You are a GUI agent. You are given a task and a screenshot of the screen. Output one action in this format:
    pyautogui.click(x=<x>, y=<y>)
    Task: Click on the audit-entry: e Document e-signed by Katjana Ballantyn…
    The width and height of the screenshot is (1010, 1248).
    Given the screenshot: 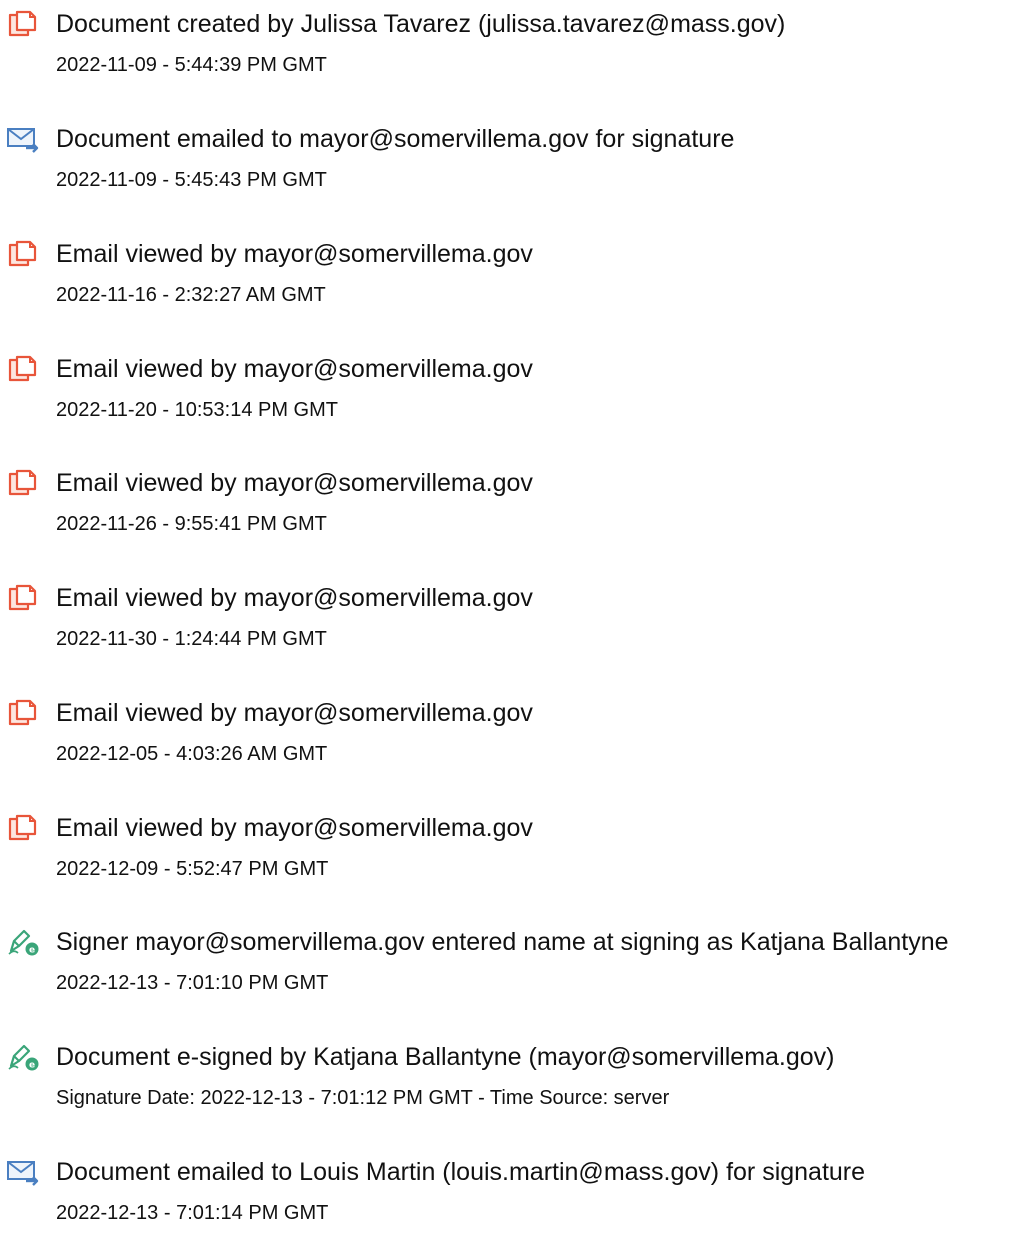 What is the action you would take?
    pyautogui.click(x=505, y=1083)
    